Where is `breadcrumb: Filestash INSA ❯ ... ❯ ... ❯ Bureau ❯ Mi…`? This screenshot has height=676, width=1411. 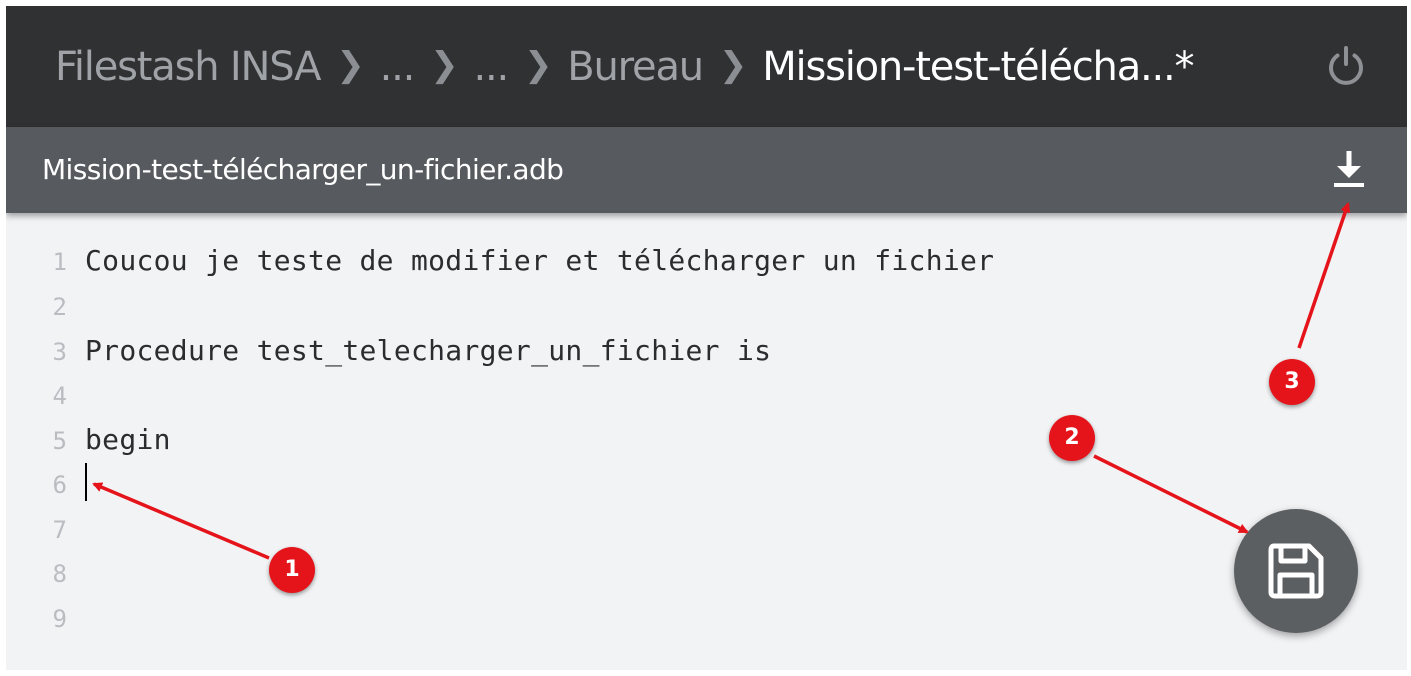
breadcrumb: Filestash INSA ❯ ... ❯ ... ❯ Bureau ❯ Mi… is located at coordinates (625, 66).